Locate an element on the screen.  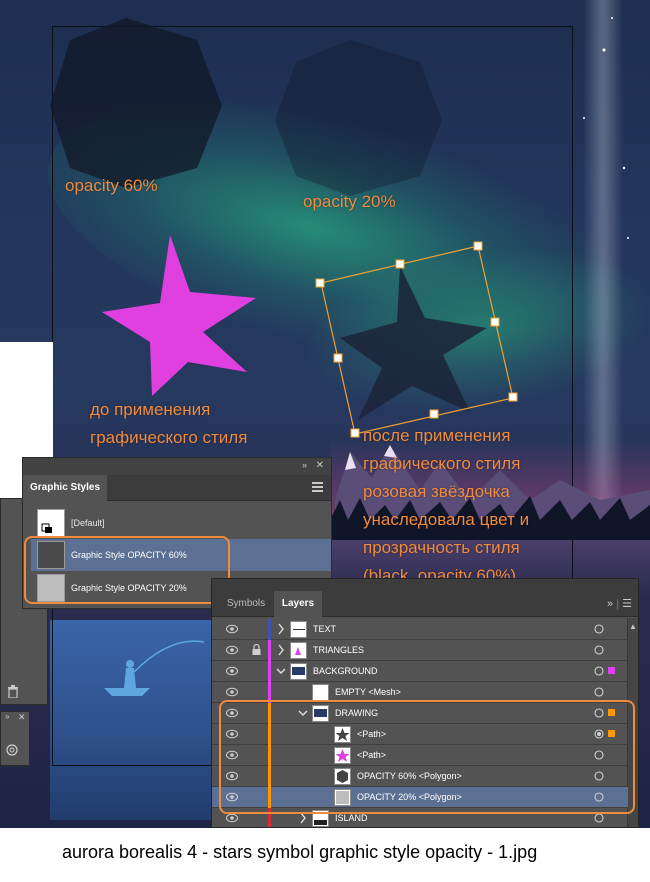
symbol-icon is located at coordinates (11, 750).